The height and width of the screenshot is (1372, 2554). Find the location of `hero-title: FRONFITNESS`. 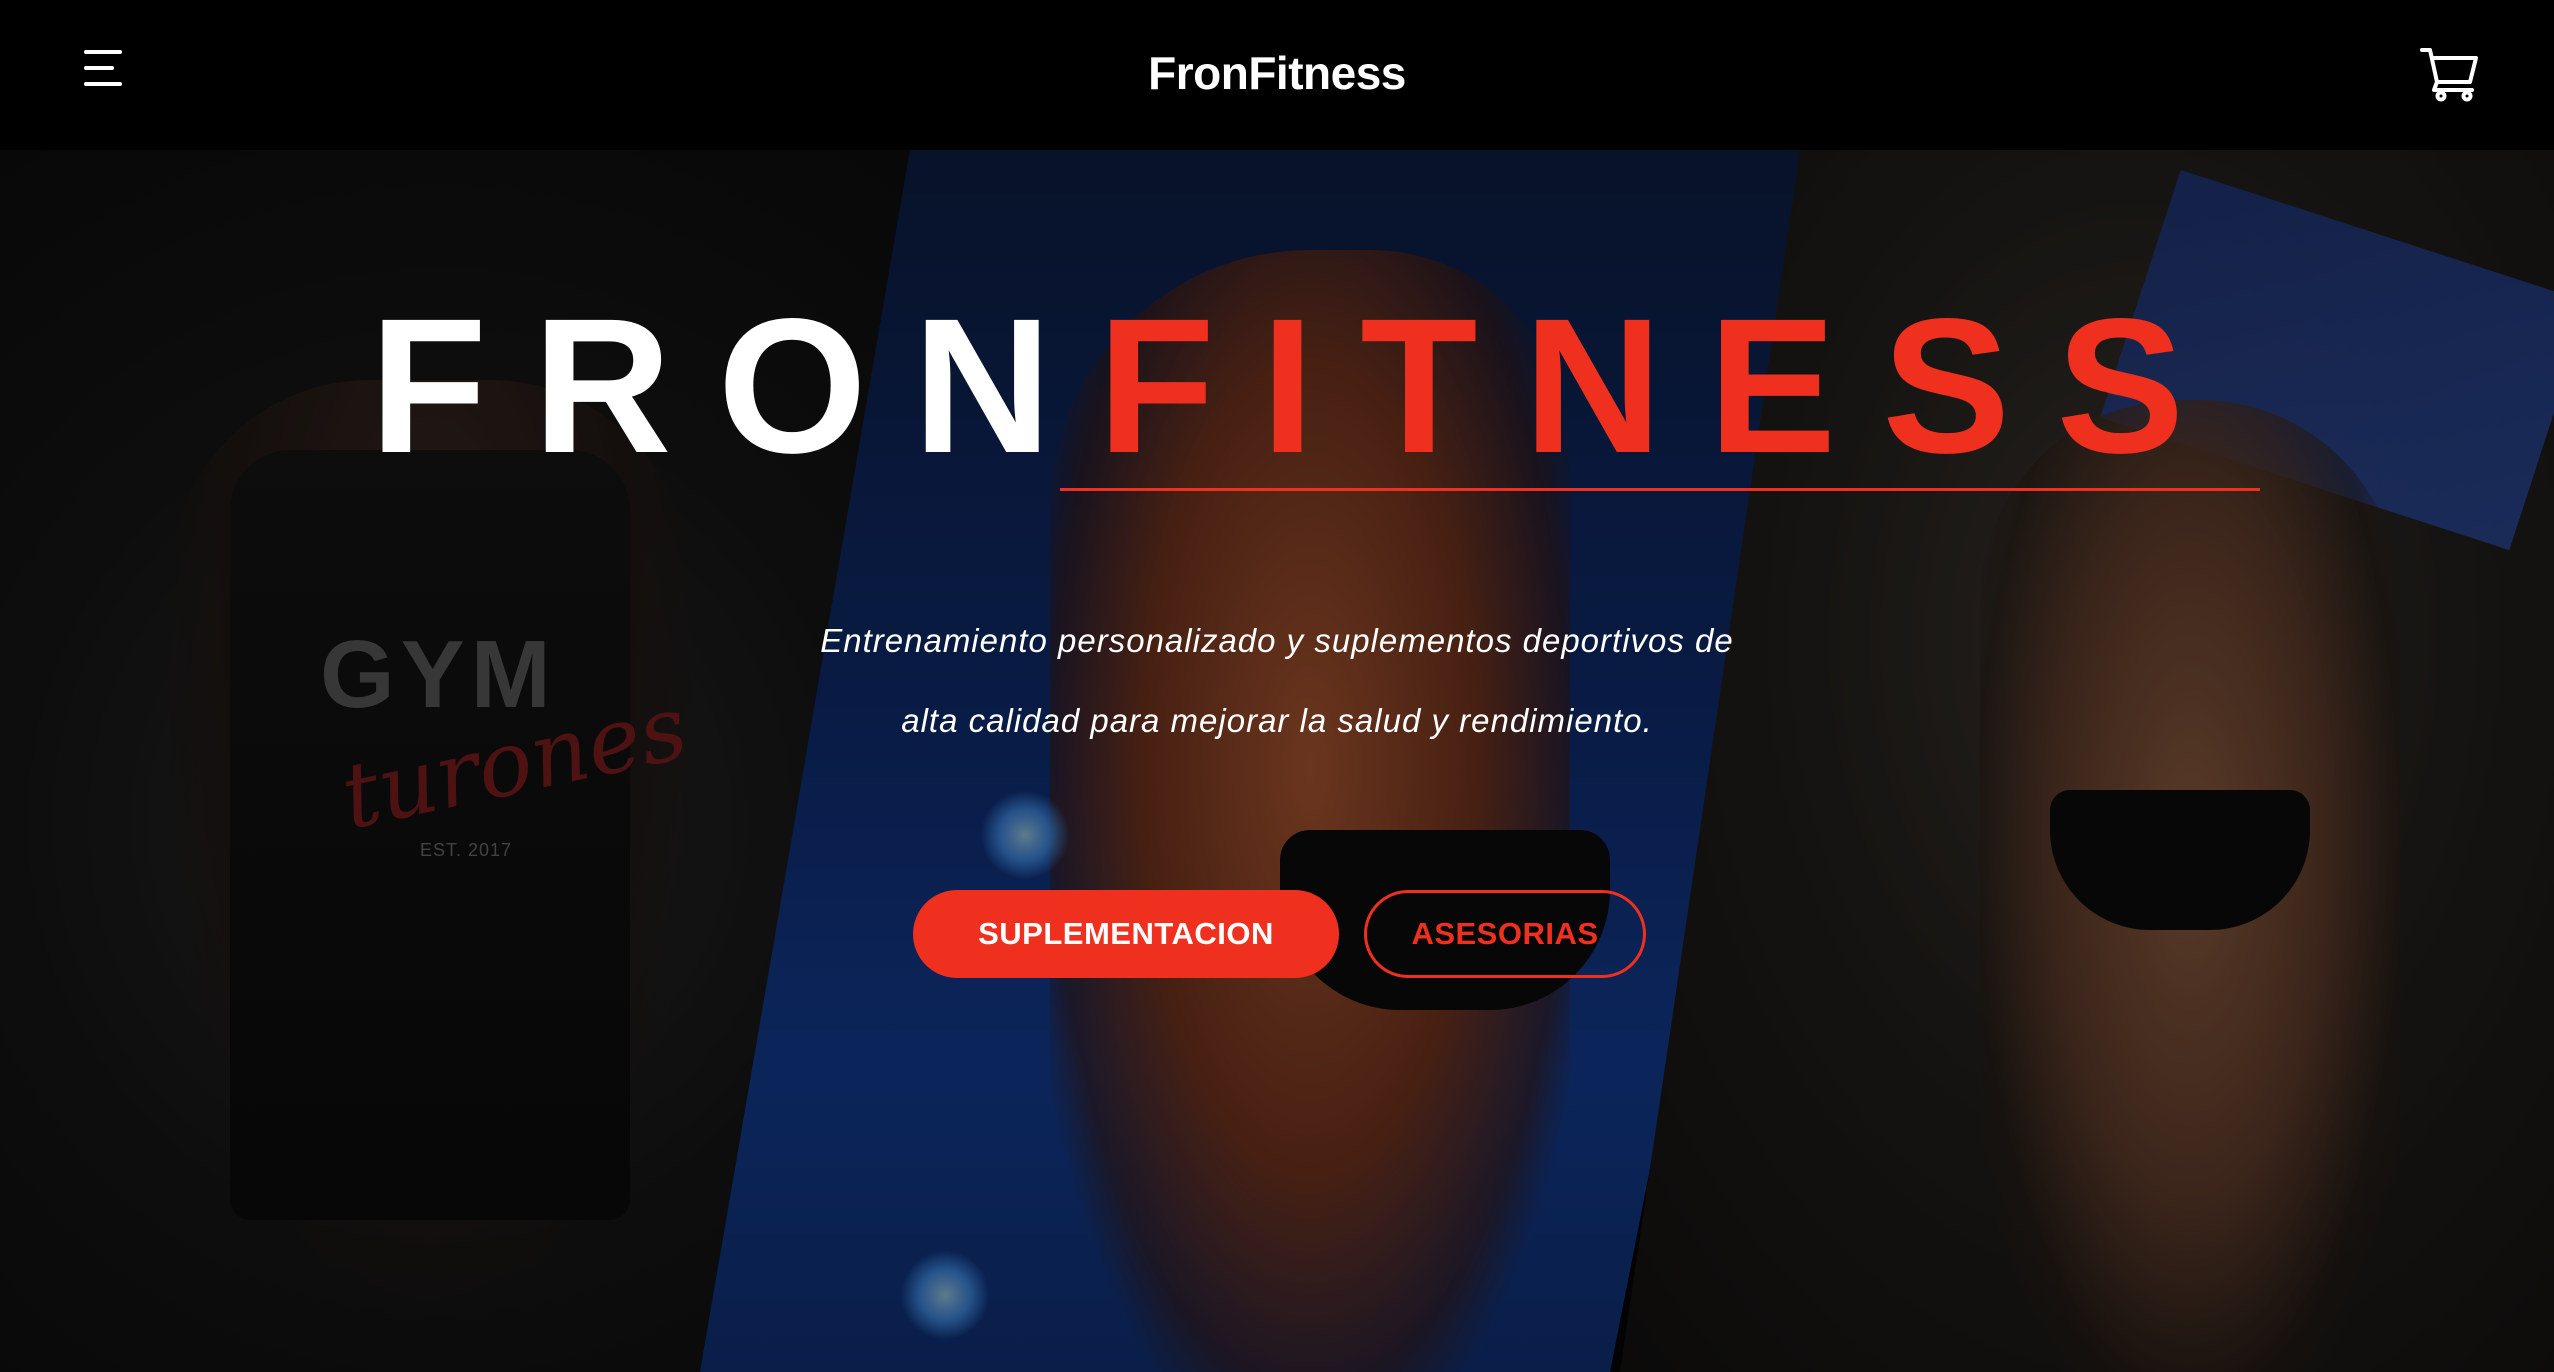

hero-title: FRONFITNESS is located at coordinates (1277, 386).